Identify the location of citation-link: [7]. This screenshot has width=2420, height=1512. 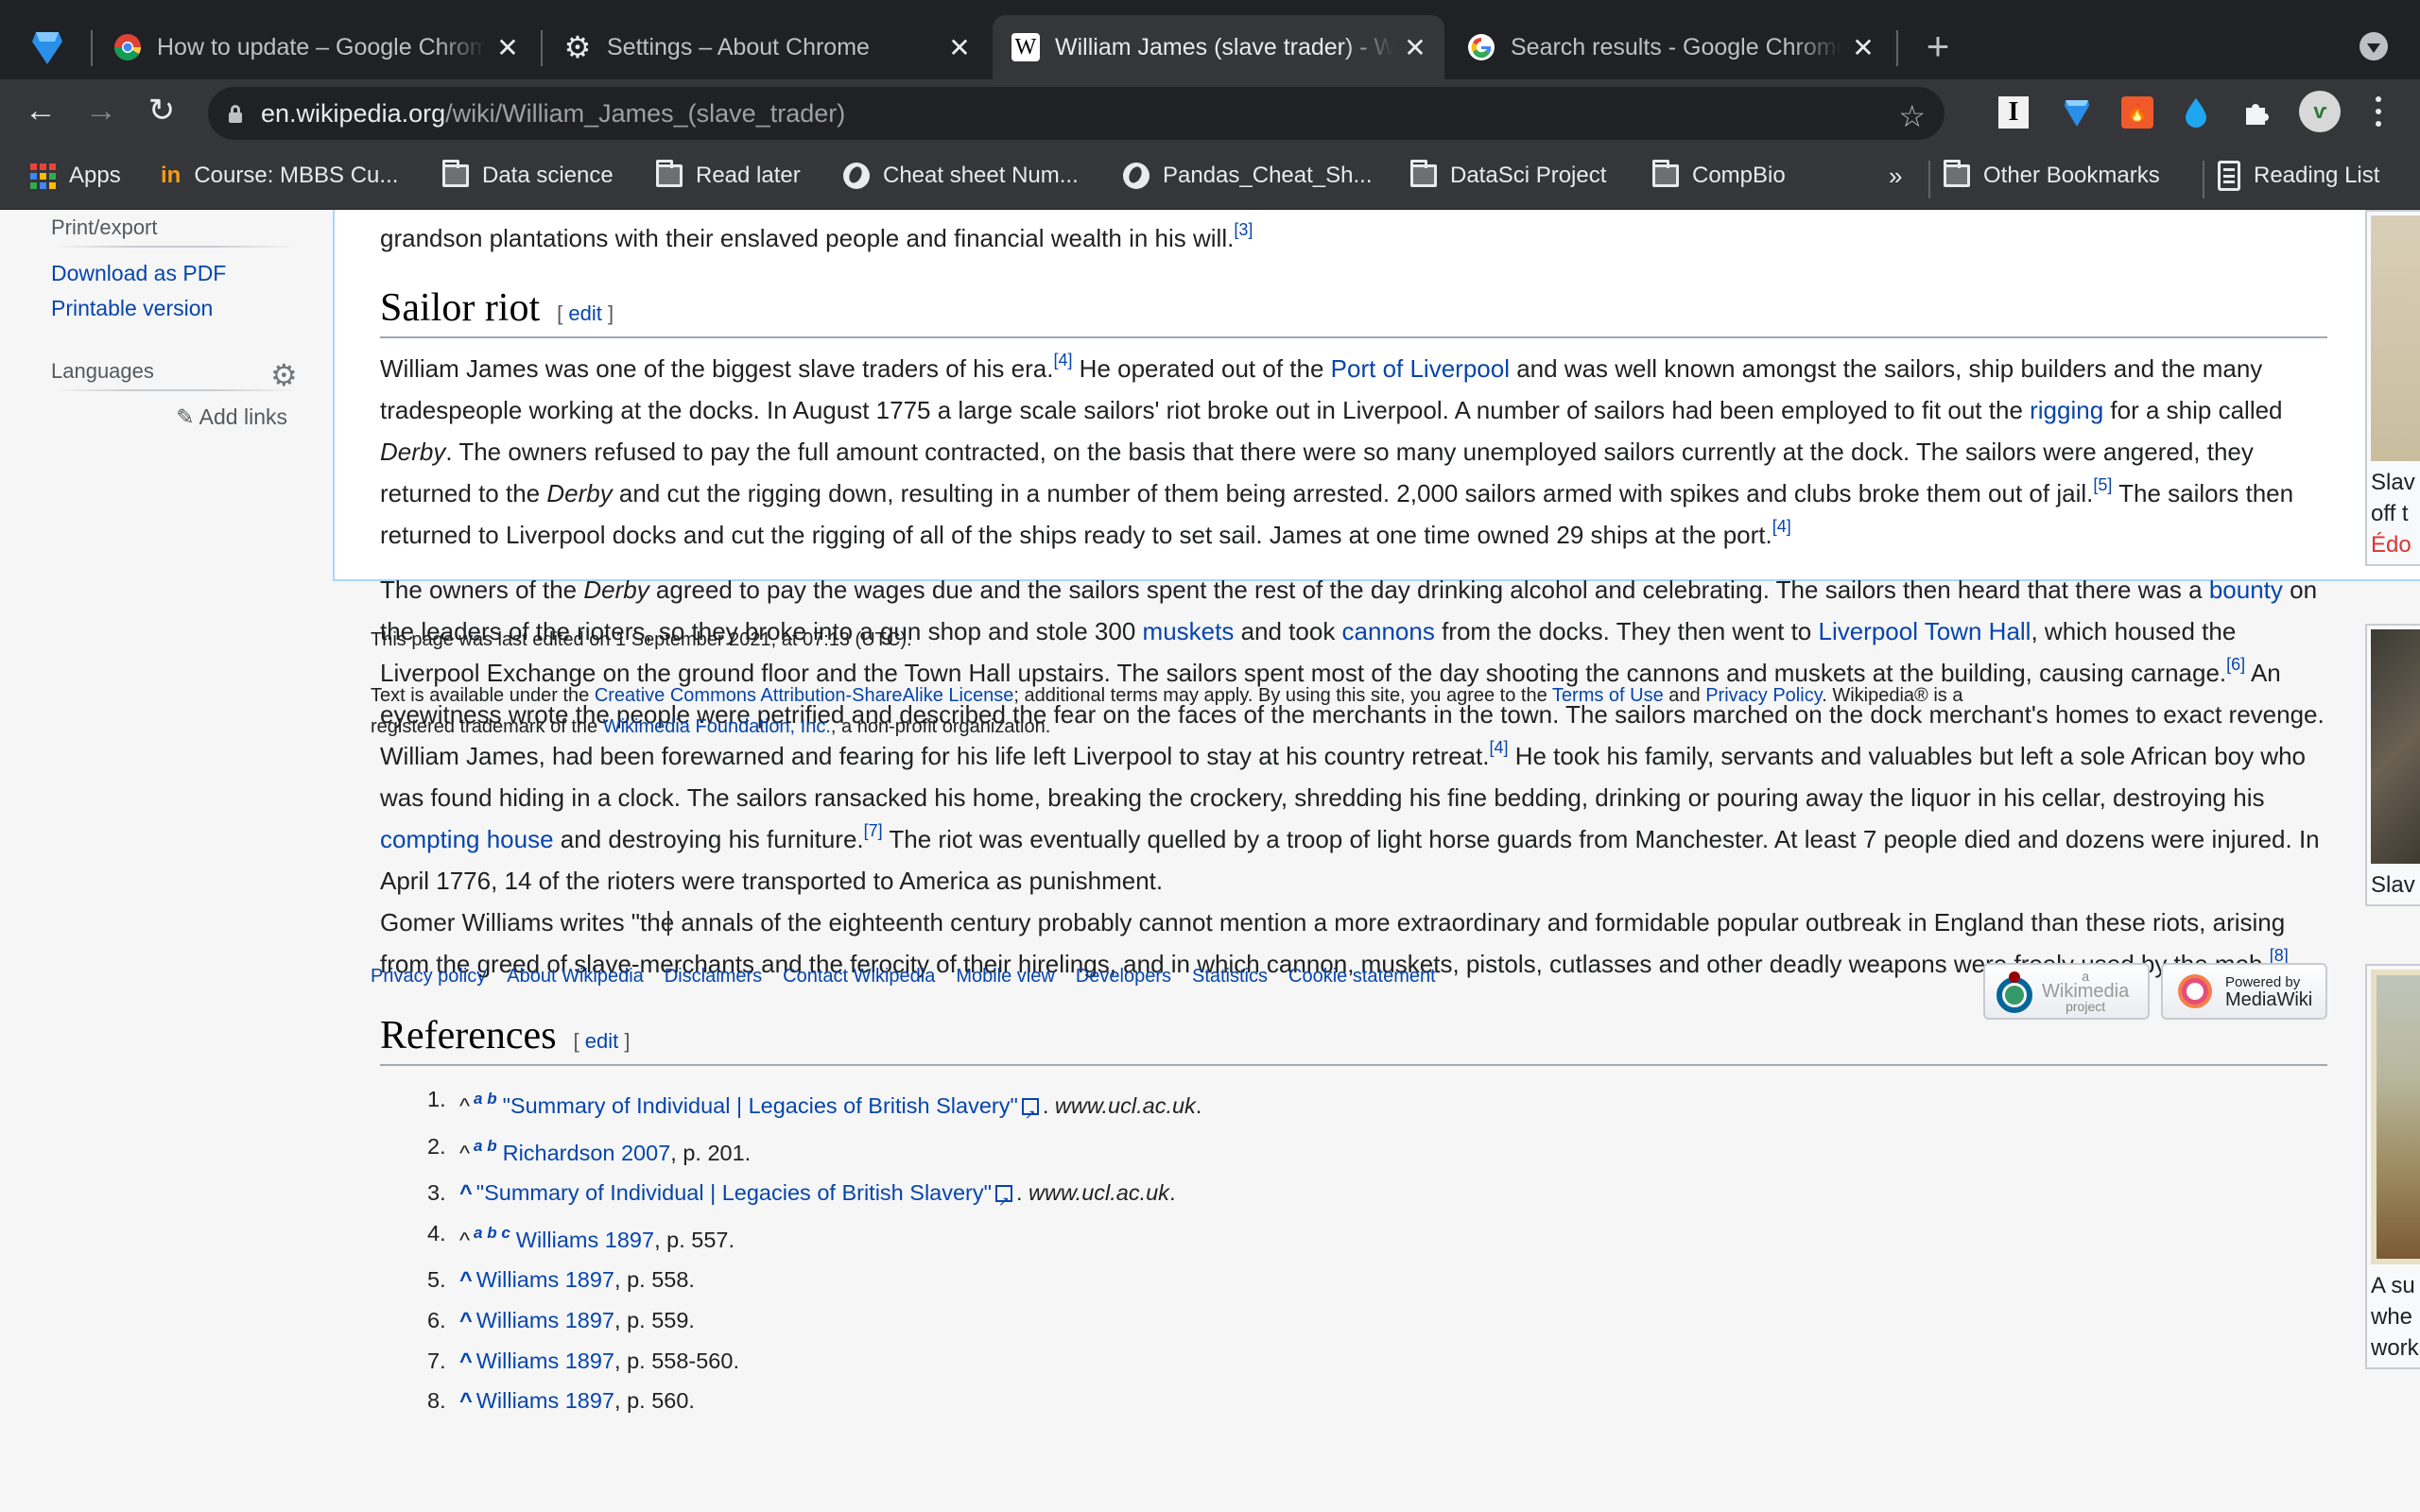
(874, 830).